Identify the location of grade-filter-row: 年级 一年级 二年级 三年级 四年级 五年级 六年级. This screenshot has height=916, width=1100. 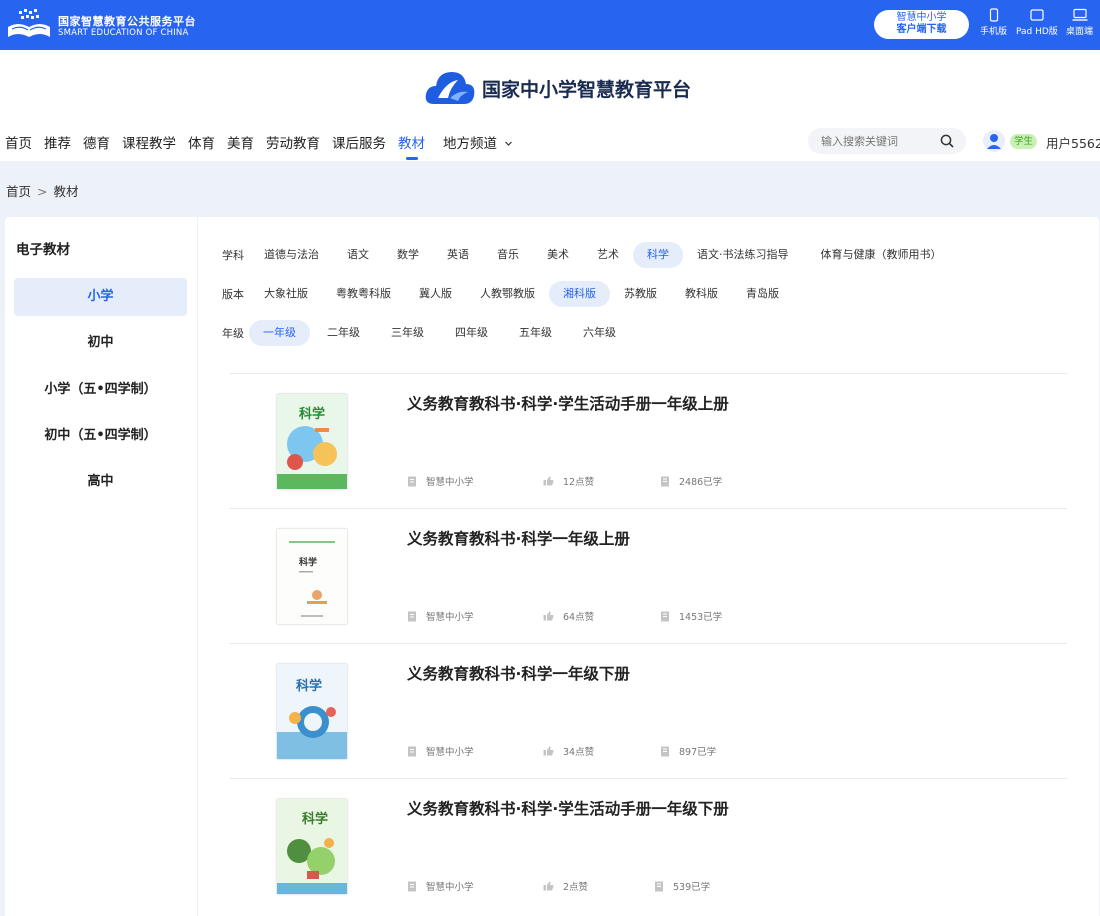
(420, 333).